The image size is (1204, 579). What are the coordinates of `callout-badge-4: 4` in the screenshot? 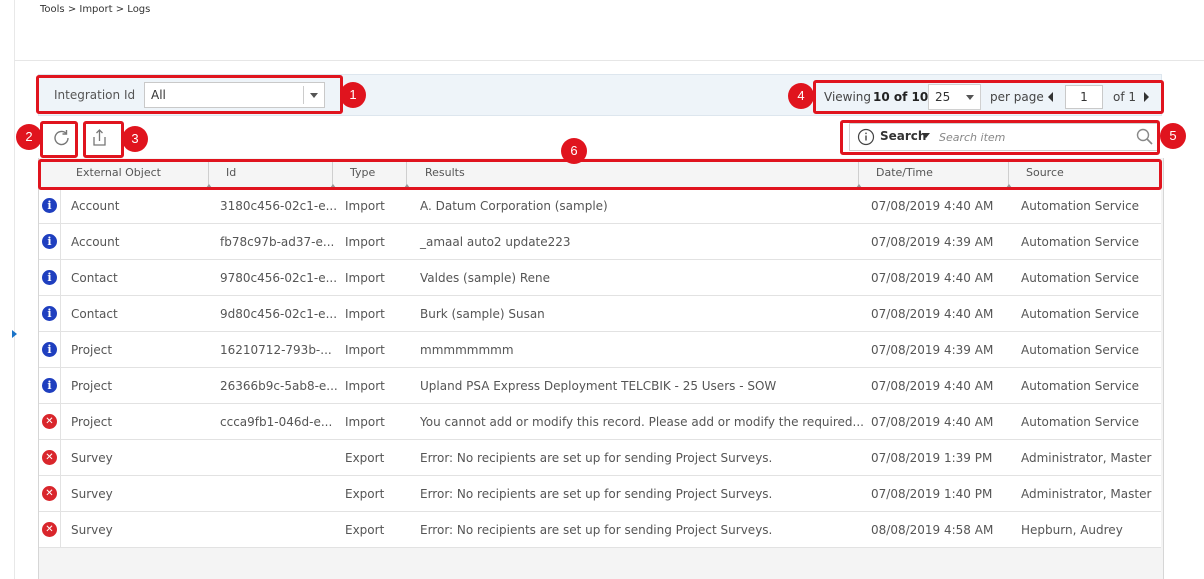 It's located at (801, 96).